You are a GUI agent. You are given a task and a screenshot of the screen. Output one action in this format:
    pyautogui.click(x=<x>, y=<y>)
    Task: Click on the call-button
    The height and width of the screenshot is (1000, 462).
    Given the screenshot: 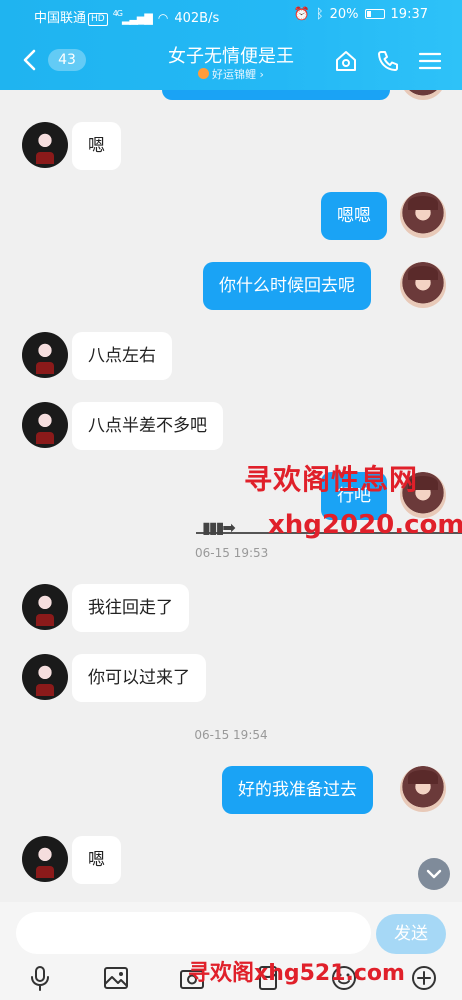 What is the action you would take?
    pyautogui.click(x=388, y=61)
    